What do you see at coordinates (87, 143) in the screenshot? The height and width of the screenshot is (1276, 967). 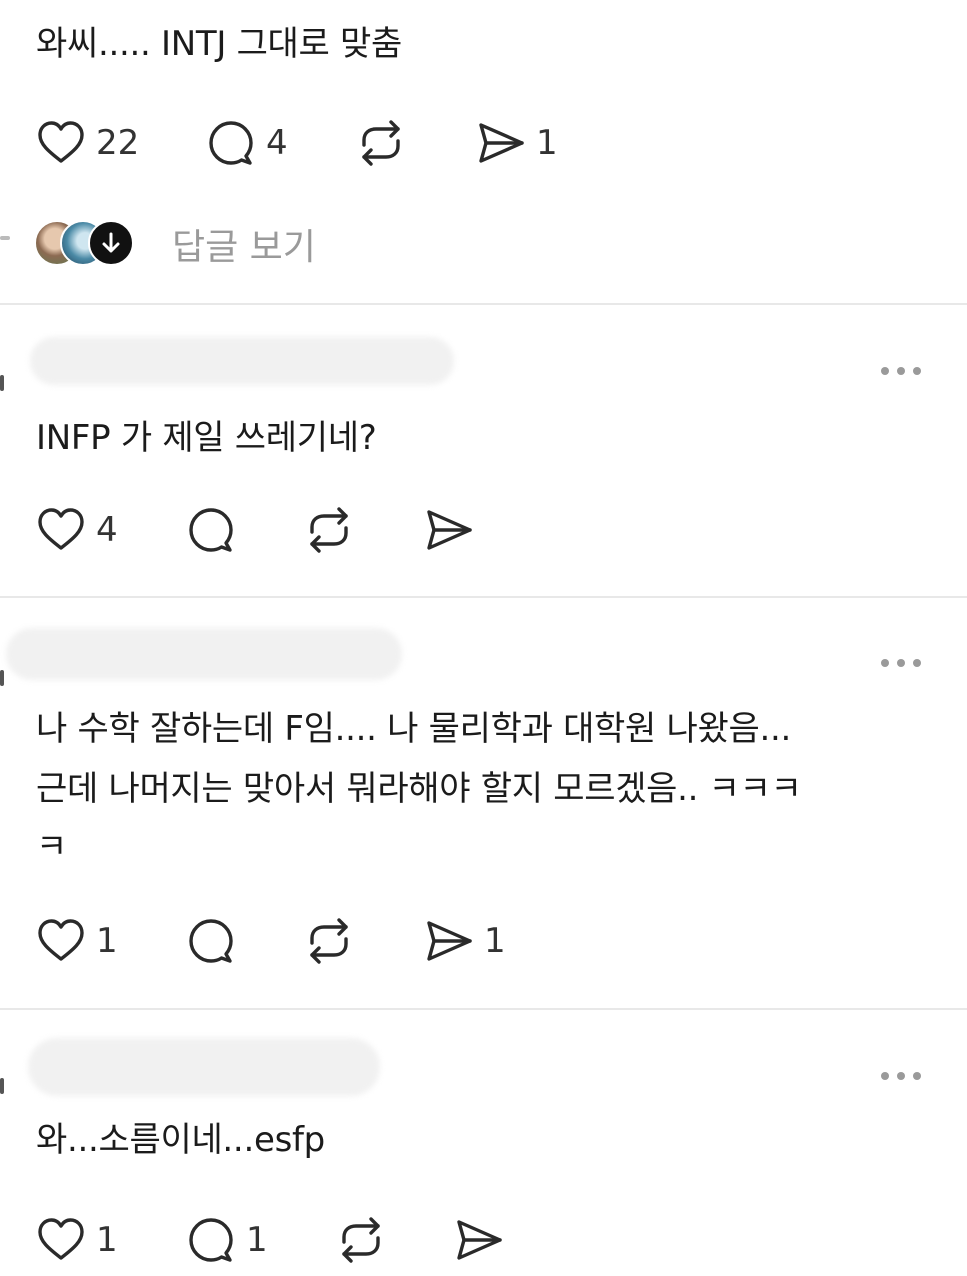 I see `like-button: 22` at bounding box center [87, 143].